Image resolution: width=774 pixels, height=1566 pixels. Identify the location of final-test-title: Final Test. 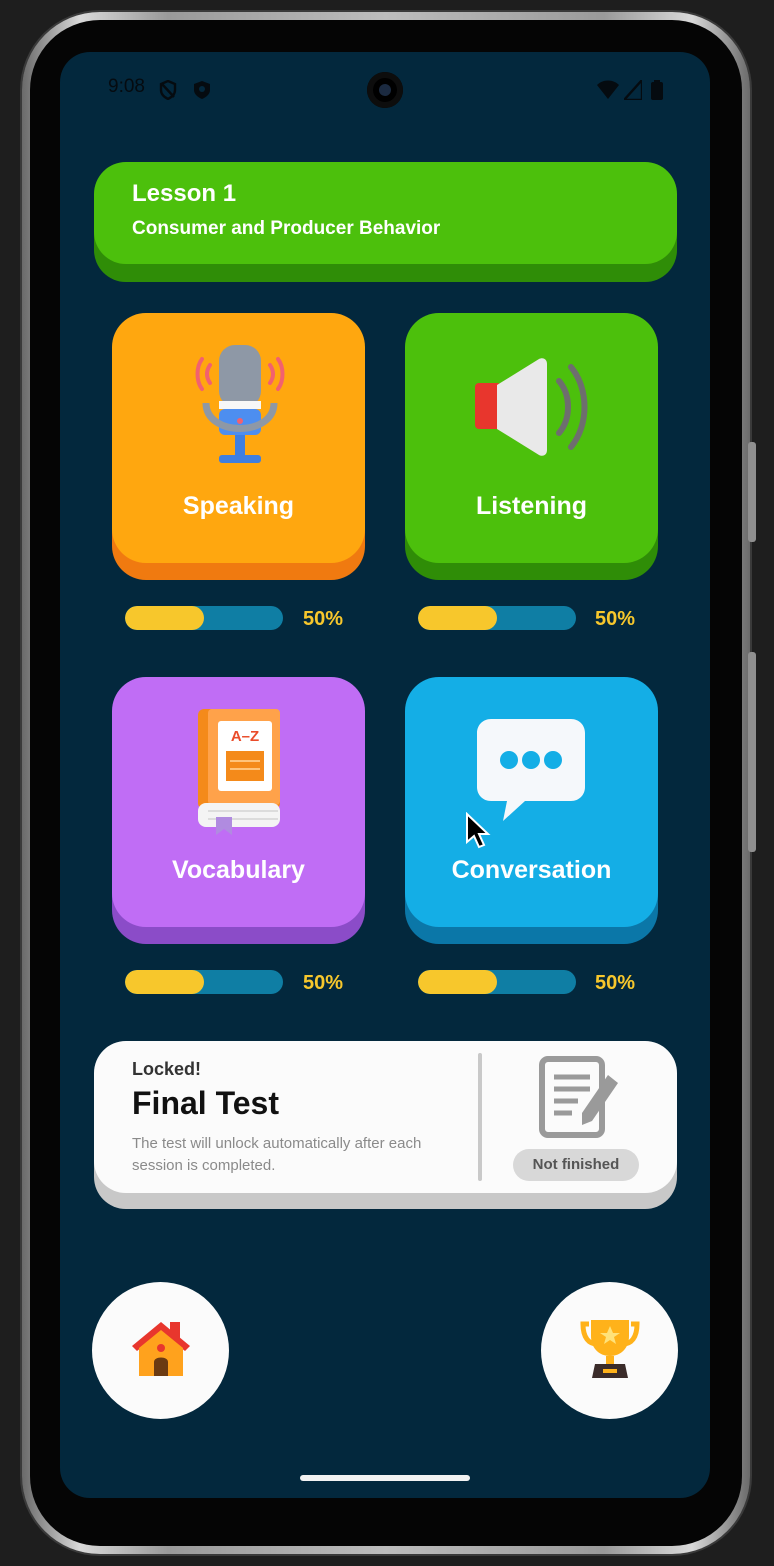
(205, 1103).